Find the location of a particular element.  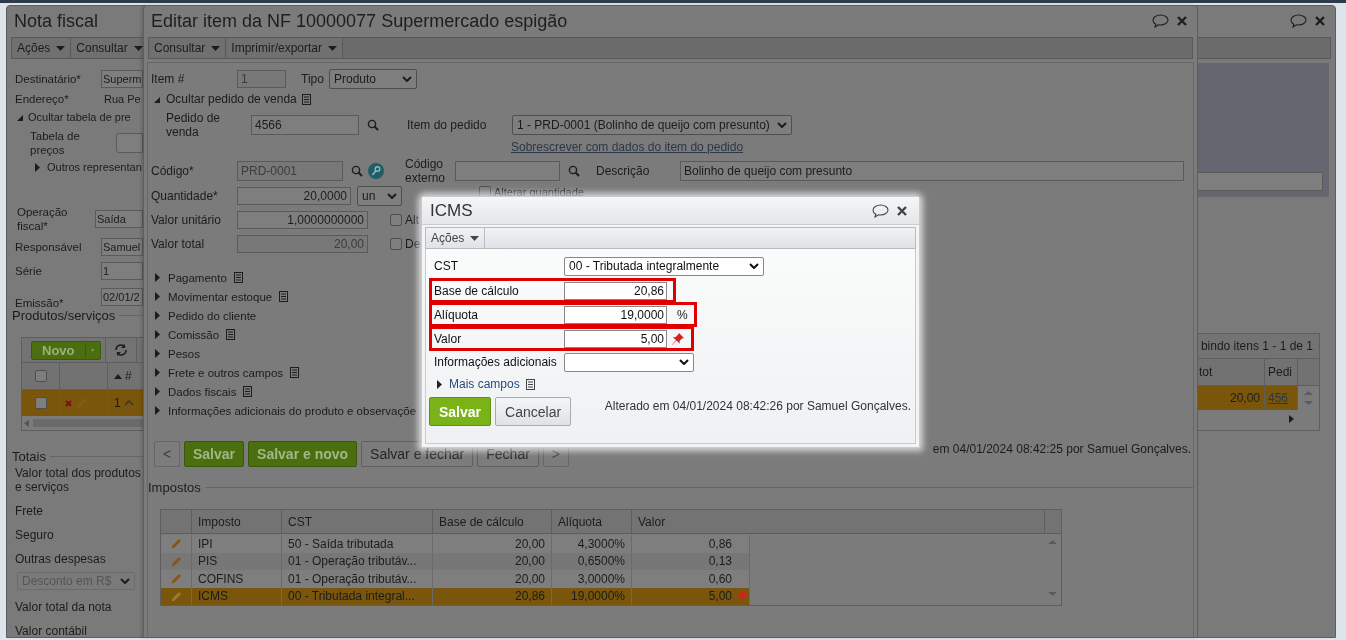

column-header: Pedi is located at coordinates (1281, 372).